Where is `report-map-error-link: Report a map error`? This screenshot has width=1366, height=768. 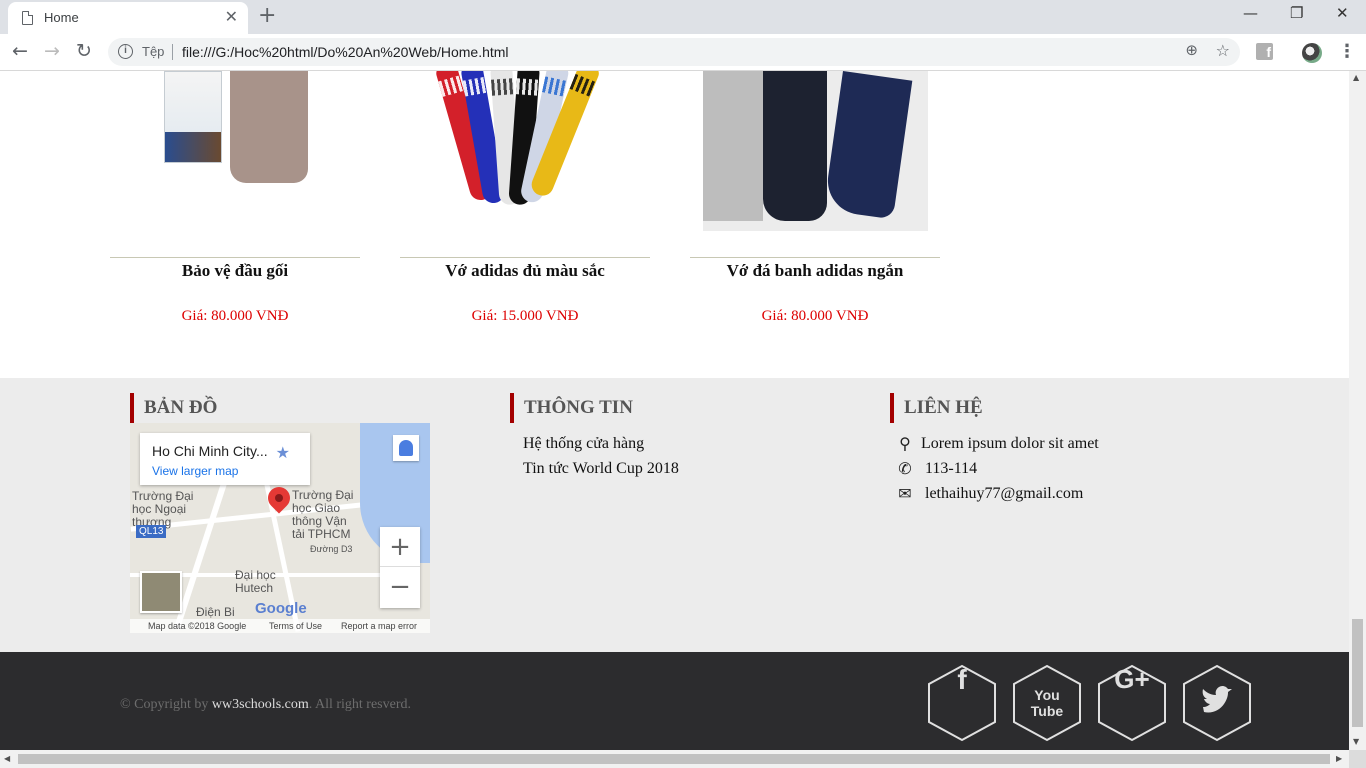 report-map-error-link: Report a map error is located at coordinates (379, 626).